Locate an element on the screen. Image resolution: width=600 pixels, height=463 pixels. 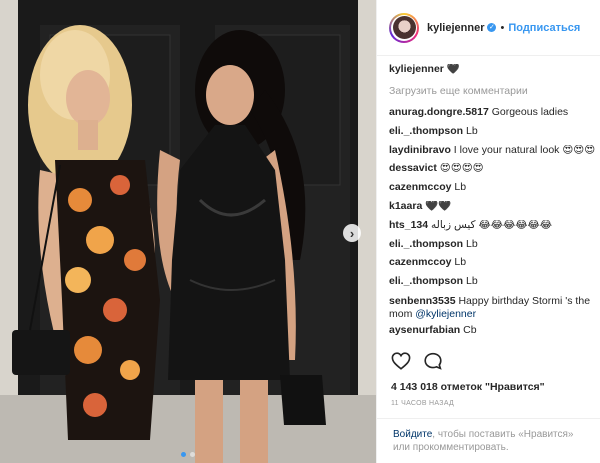
follow-button: Подписаться is located at coordinates (544, 28).